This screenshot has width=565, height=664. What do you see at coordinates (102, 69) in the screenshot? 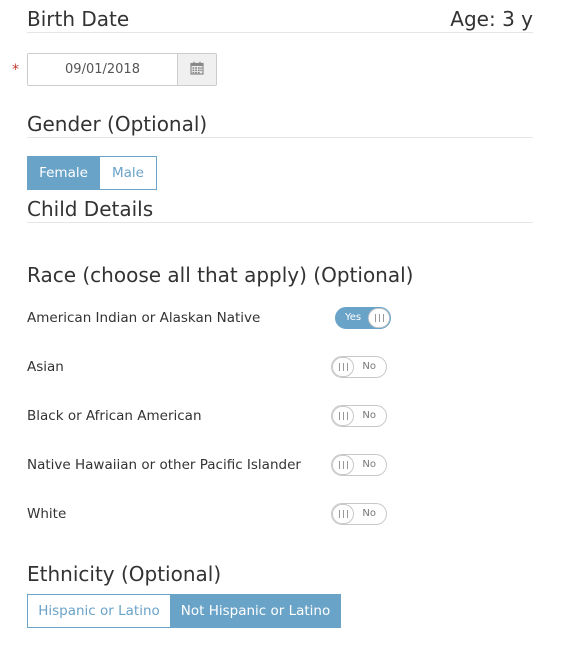
I see `birth-date-input` at bounding box center [102, 69].